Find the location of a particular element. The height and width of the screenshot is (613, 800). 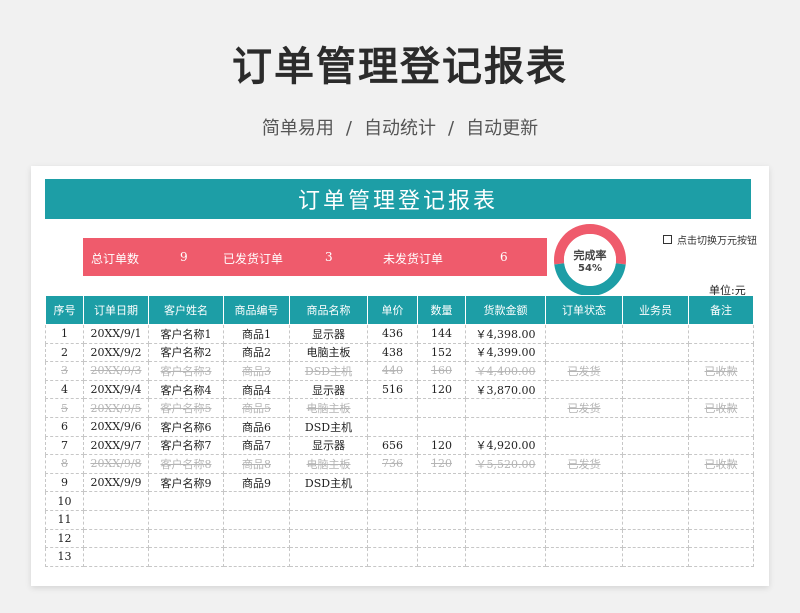

table-cell: 436 is located at coordinates (392, 334).